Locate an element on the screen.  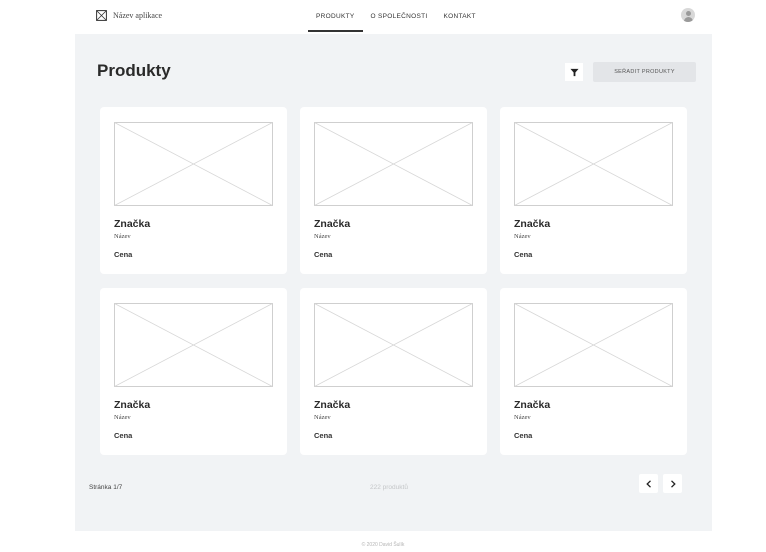
pagination is located at coordinates (660, 483).